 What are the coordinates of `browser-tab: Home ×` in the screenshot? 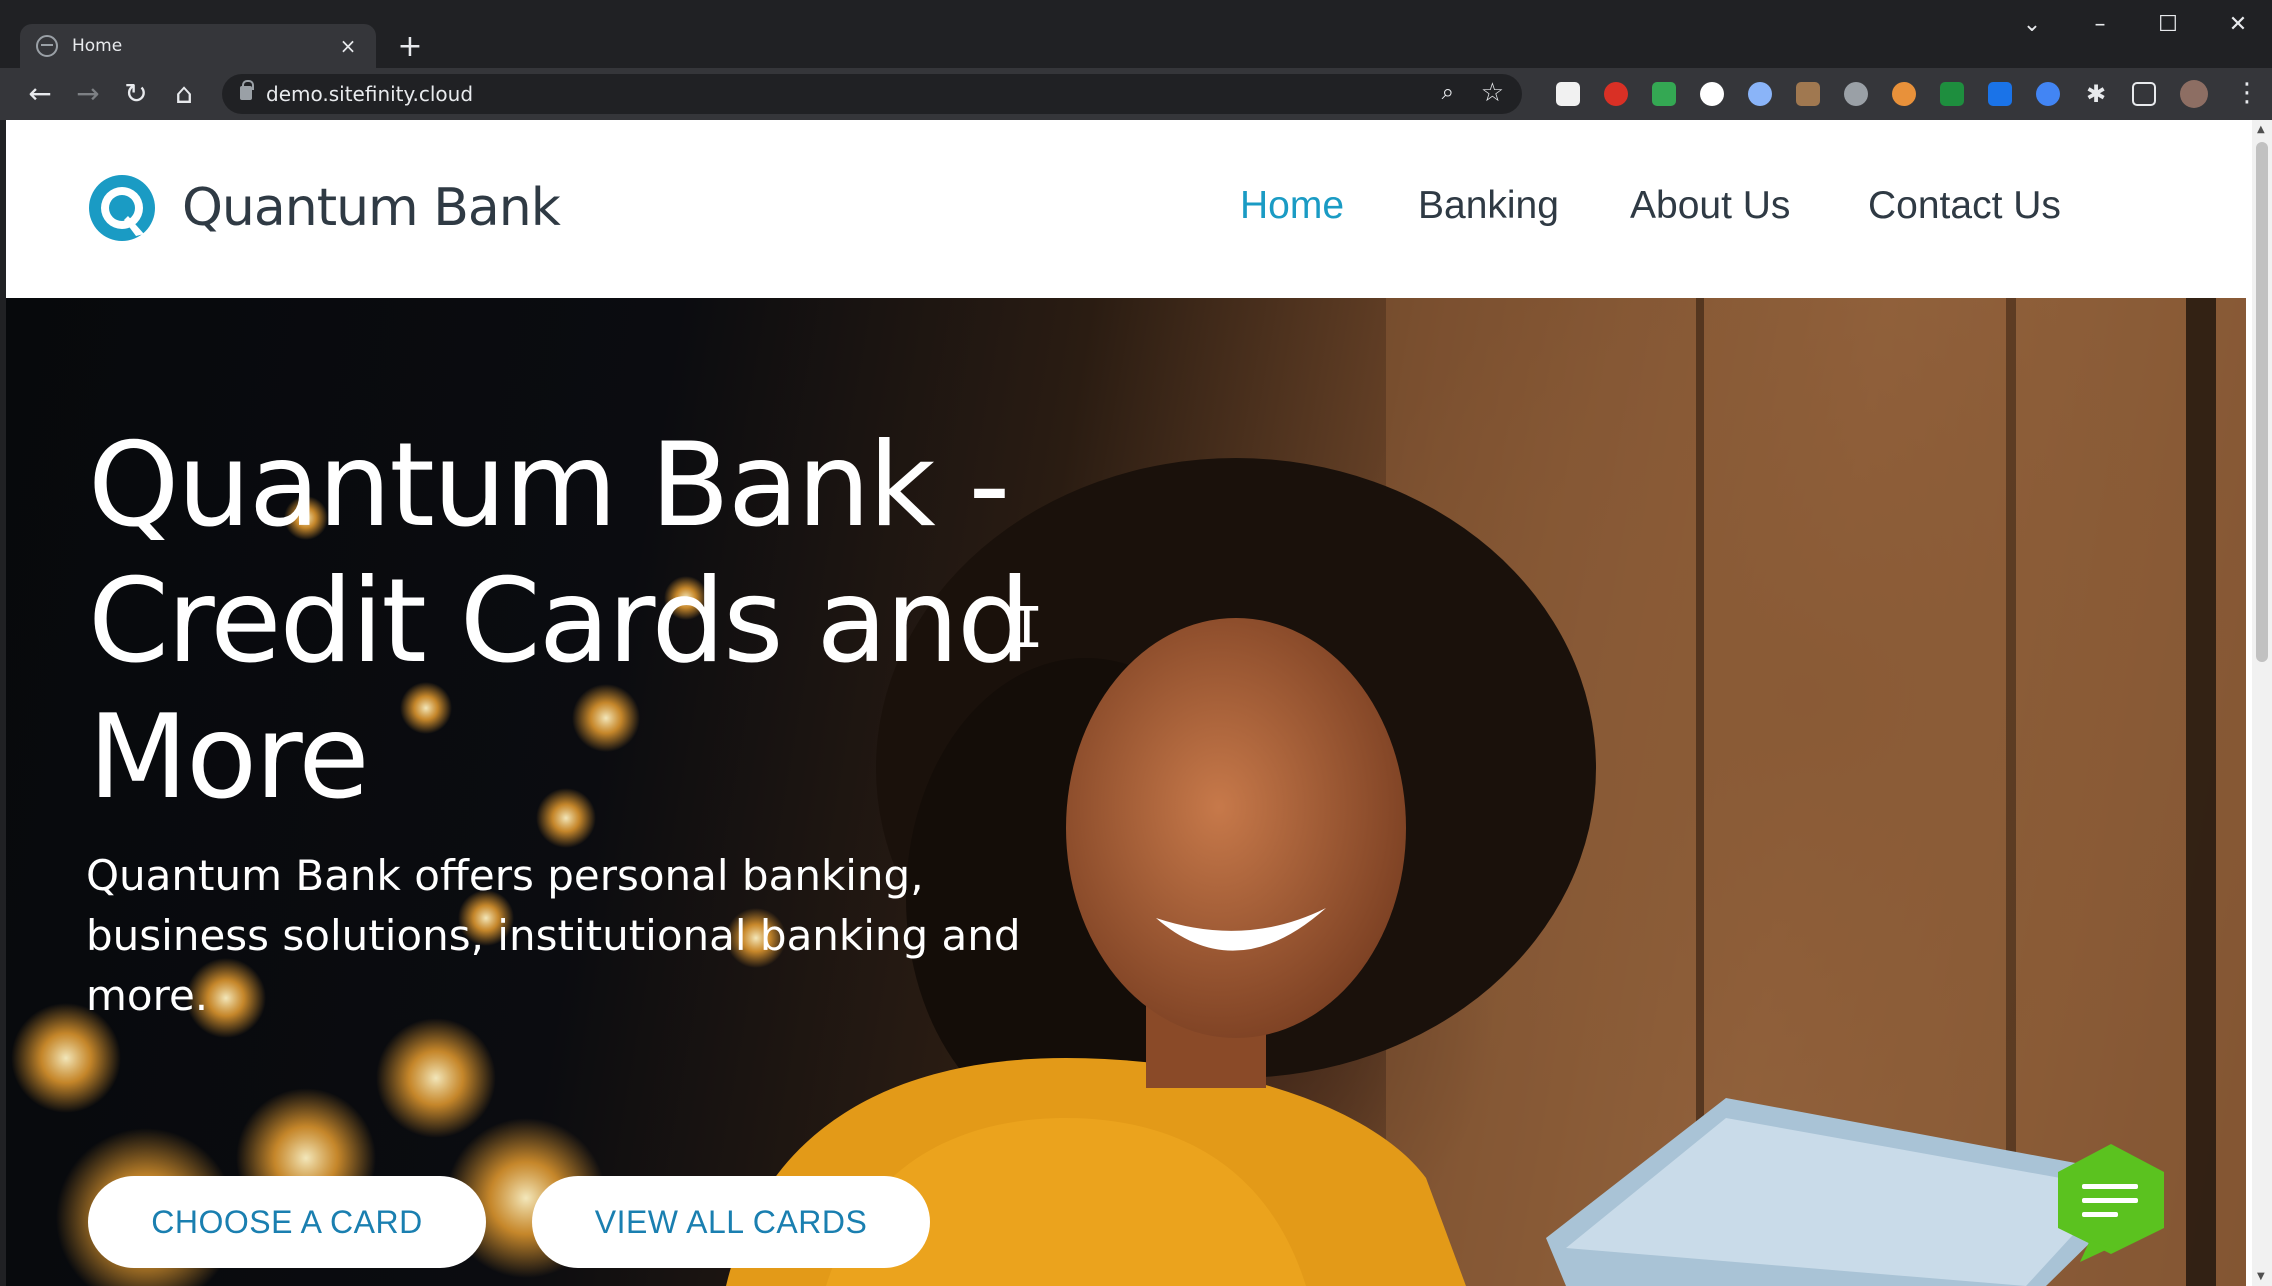 It's located at (198, 46).